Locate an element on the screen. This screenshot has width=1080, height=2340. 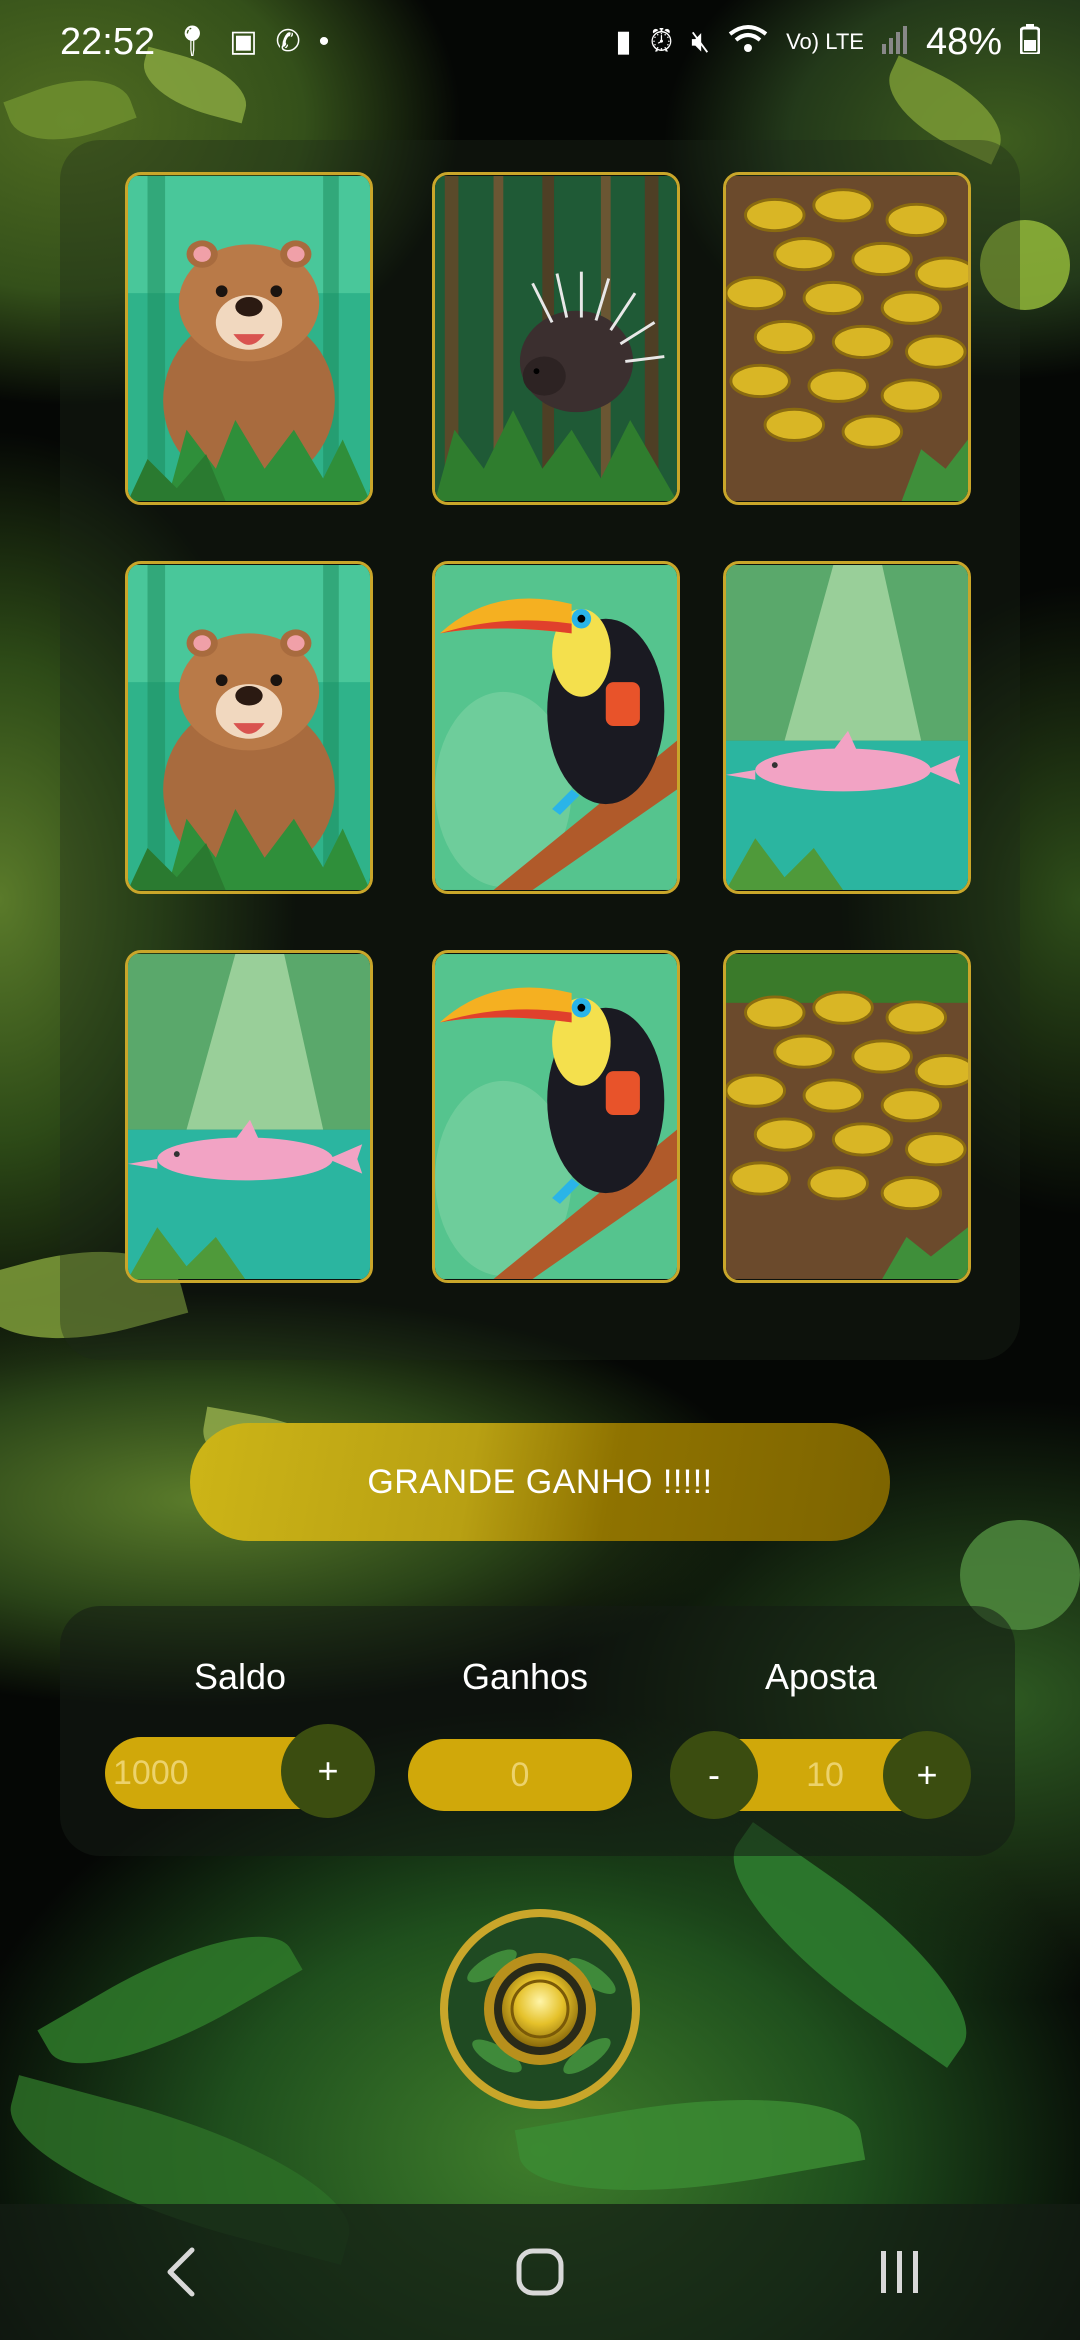
signal-icon is located at coordinates (894, 42).